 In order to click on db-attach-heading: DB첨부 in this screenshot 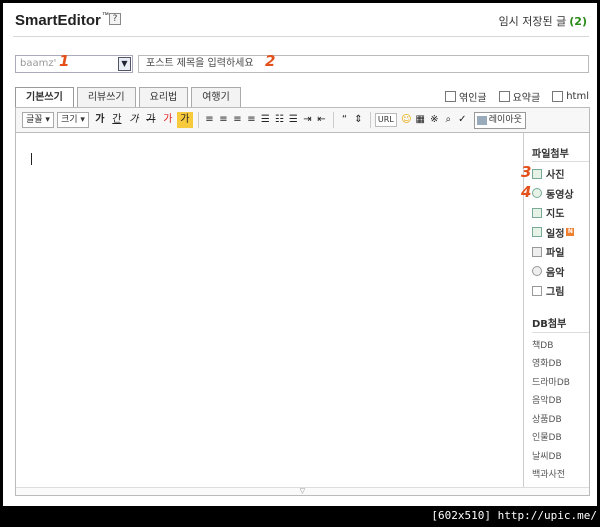, I will do `click(560, 322)`.